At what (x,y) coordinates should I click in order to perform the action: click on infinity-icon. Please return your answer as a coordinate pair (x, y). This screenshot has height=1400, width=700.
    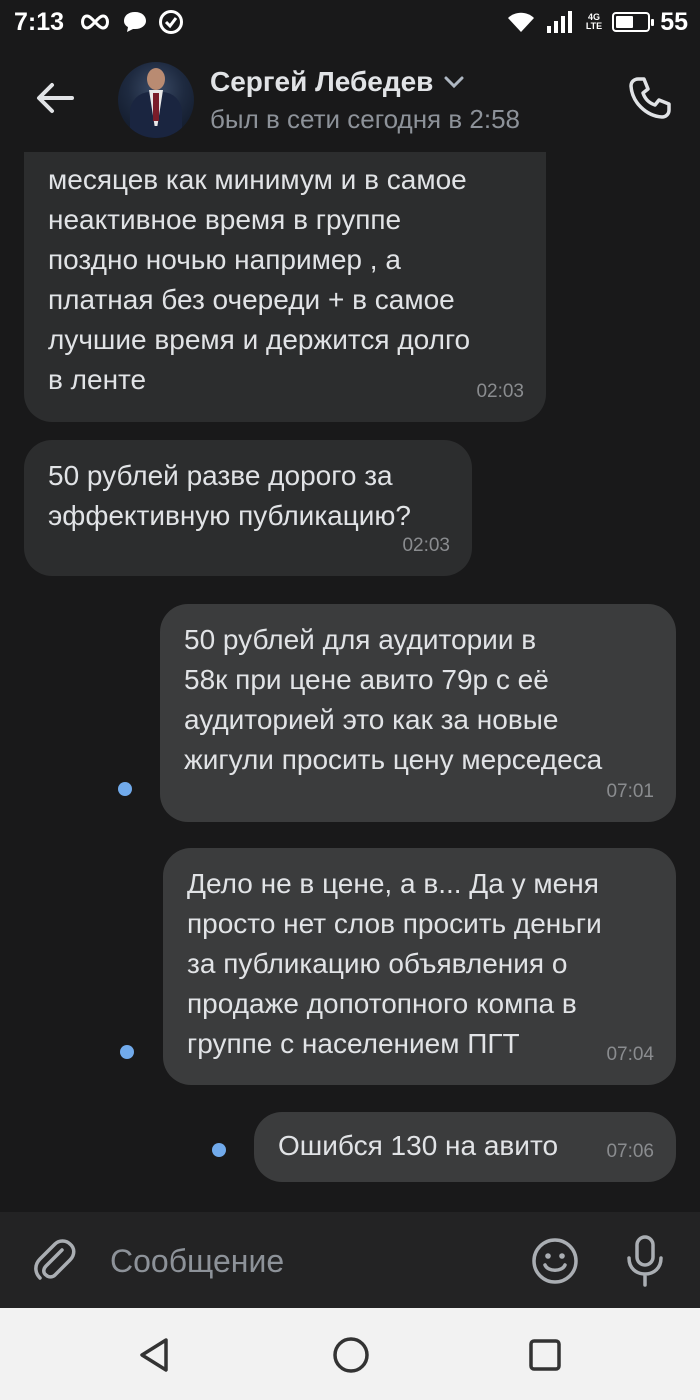
    Looking at the image, I should click on (95, 22).